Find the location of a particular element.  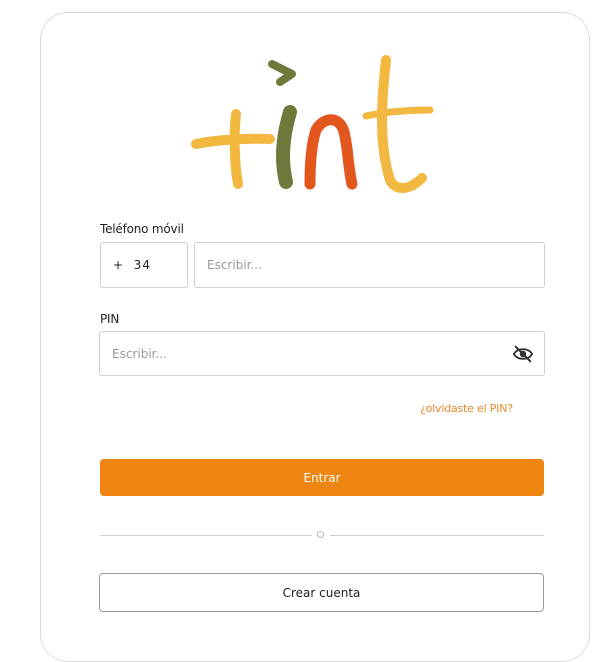

country-code-field: + 34 is located at coordinates (144, 265).